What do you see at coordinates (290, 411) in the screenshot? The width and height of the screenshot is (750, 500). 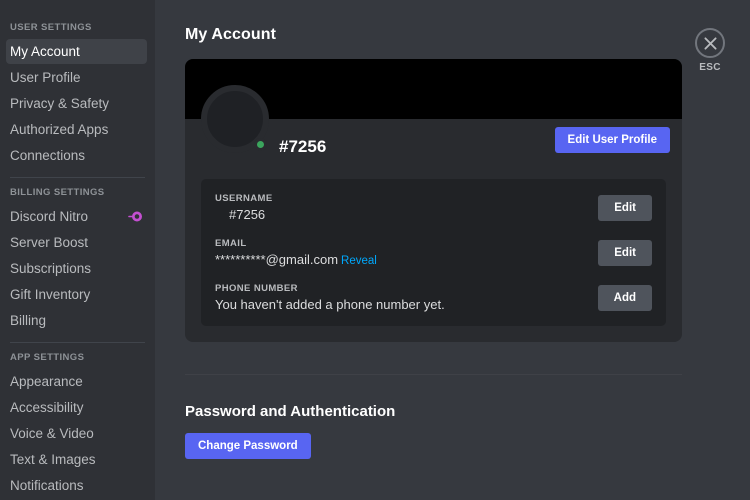 I see `password-section-title: Password and Authentication` at bounding box center [290, 411].